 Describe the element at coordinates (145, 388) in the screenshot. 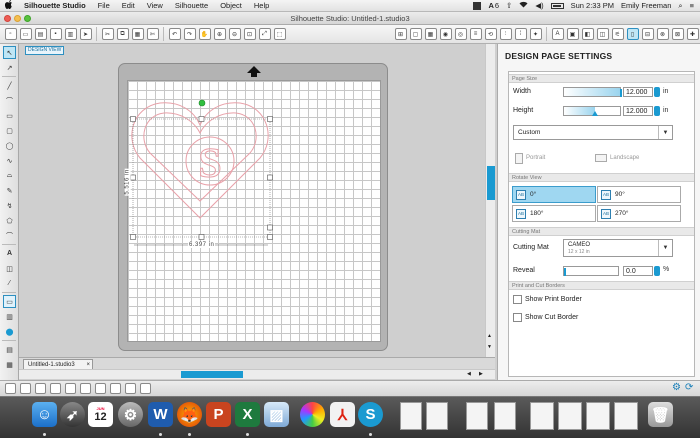

I see `offset-tool-icon` at that location.